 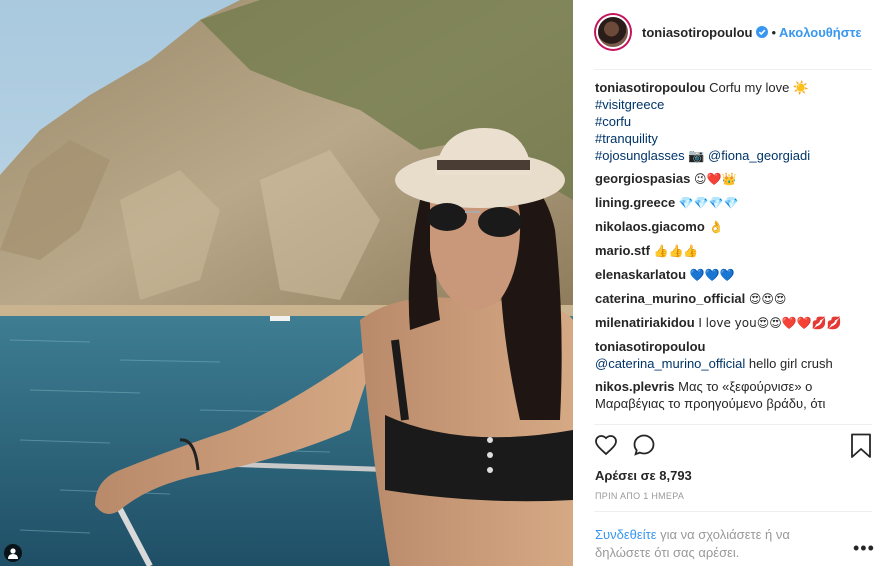 I want to click on comment-item: lining.greece 💎💎💎💎, so click(x=726, y=203).